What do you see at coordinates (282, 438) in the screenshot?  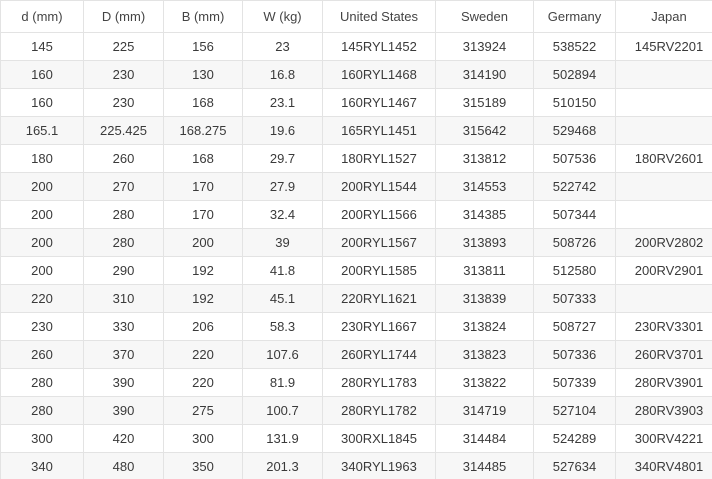 I see `table-cell-weight-W: 131.9` at bounding box center [282, 438].